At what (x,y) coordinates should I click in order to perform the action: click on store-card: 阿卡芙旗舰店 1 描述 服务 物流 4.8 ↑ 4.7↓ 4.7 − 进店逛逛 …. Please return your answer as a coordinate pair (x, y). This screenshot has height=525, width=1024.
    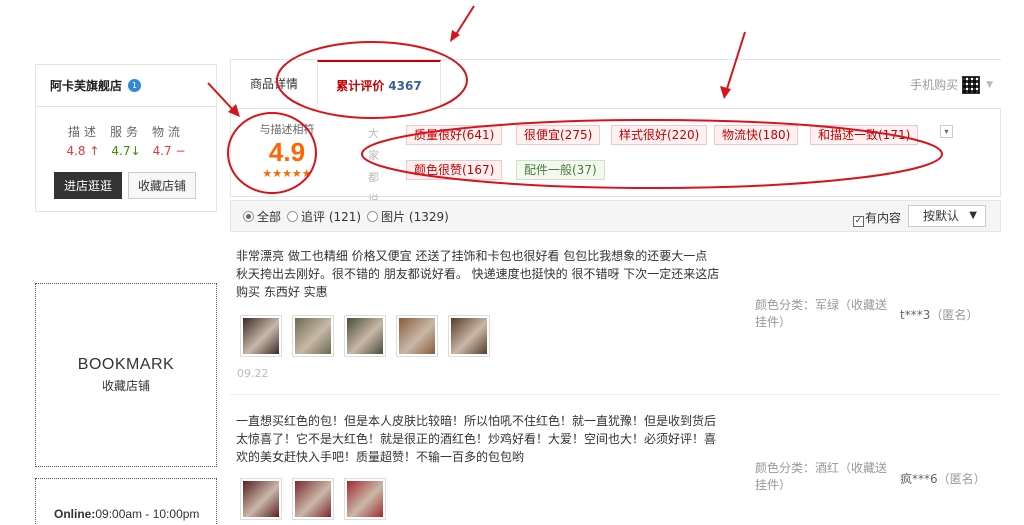
    Looking at the image, I should click on (126, 138).